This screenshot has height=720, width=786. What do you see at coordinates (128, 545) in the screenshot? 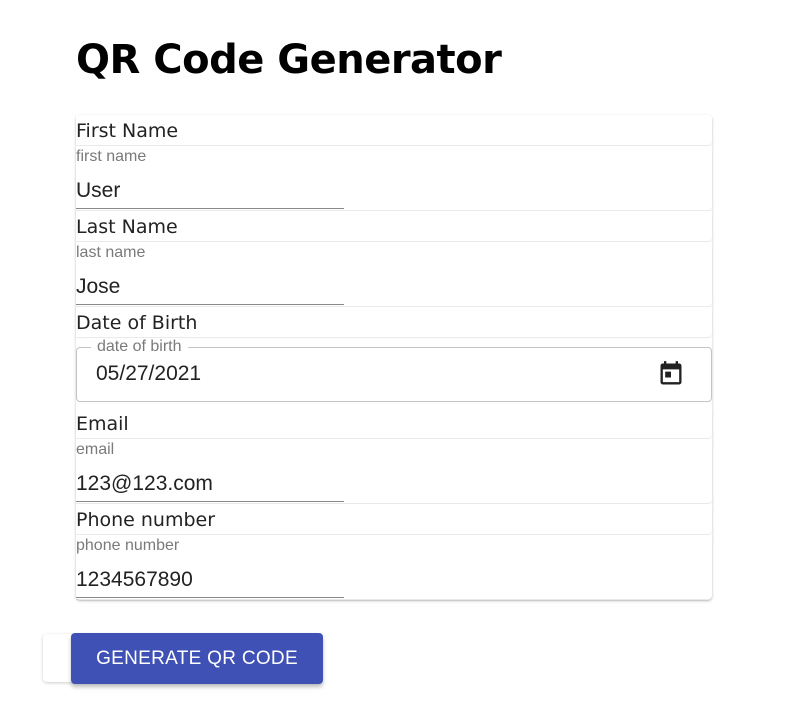
I see `phone-caption: phone number` at bounding box center [128, 545].